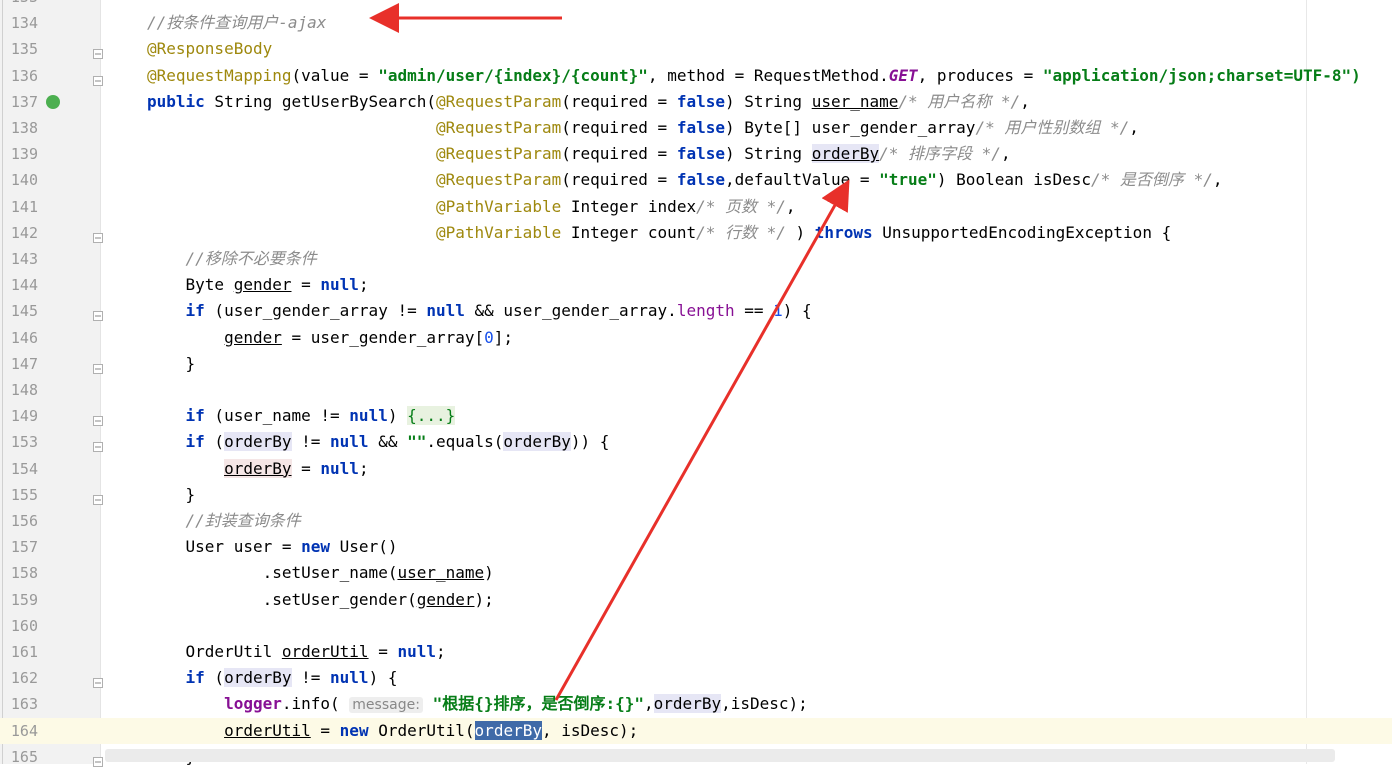  Describe the element at coordinates (702, 441) in the screenshot. I see `arrow-to-default-value` at that location.